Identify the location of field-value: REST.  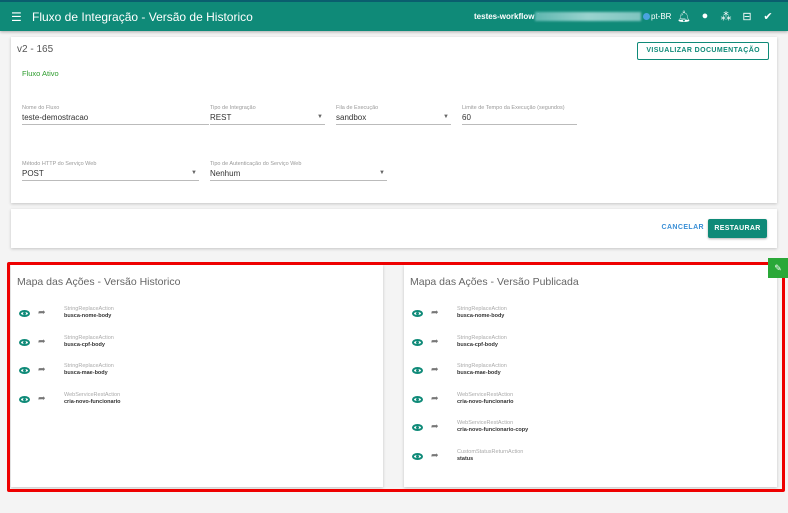
(221, 117).